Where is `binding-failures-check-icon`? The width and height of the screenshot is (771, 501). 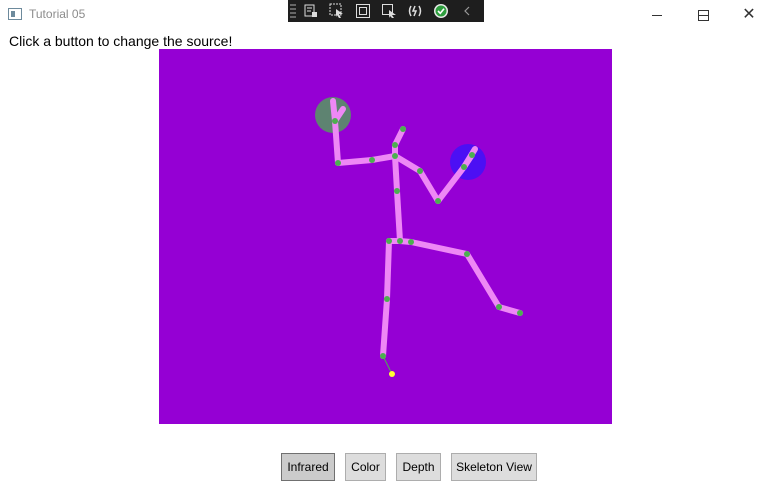
binding-failures-check-icon is located at coordinates (441, 11).